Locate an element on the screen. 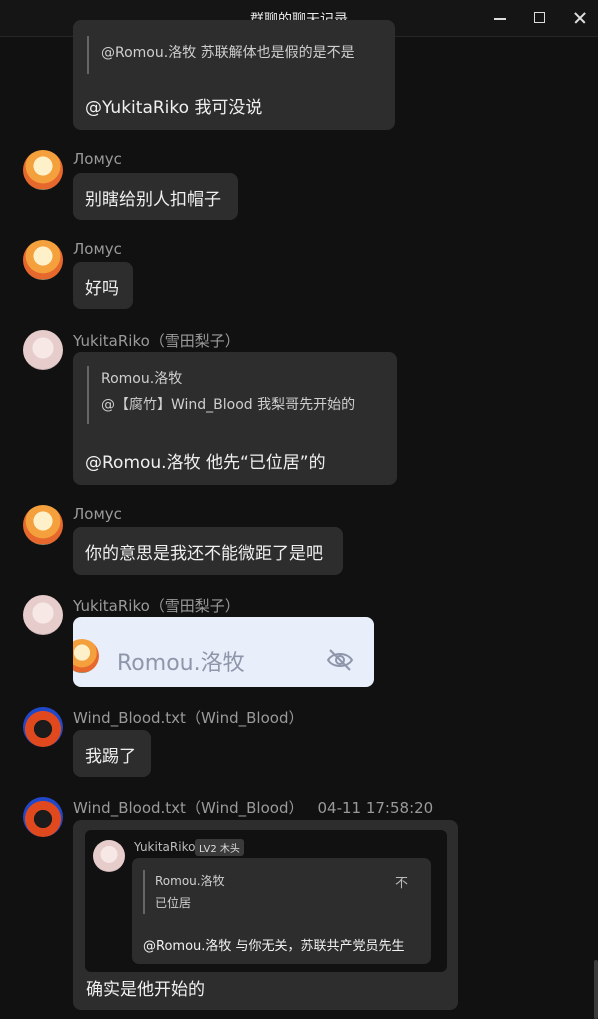  quote-text: 已位居 is located at coordinates (173, 903).